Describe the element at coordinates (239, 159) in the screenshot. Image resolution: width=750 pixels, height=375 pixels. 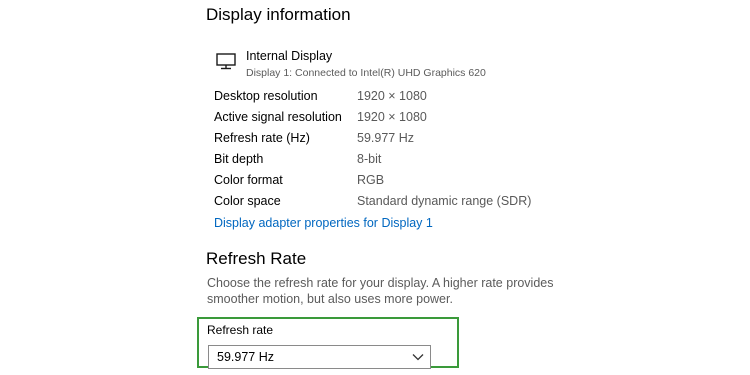
I see `info-label: Bit depth` at that location.